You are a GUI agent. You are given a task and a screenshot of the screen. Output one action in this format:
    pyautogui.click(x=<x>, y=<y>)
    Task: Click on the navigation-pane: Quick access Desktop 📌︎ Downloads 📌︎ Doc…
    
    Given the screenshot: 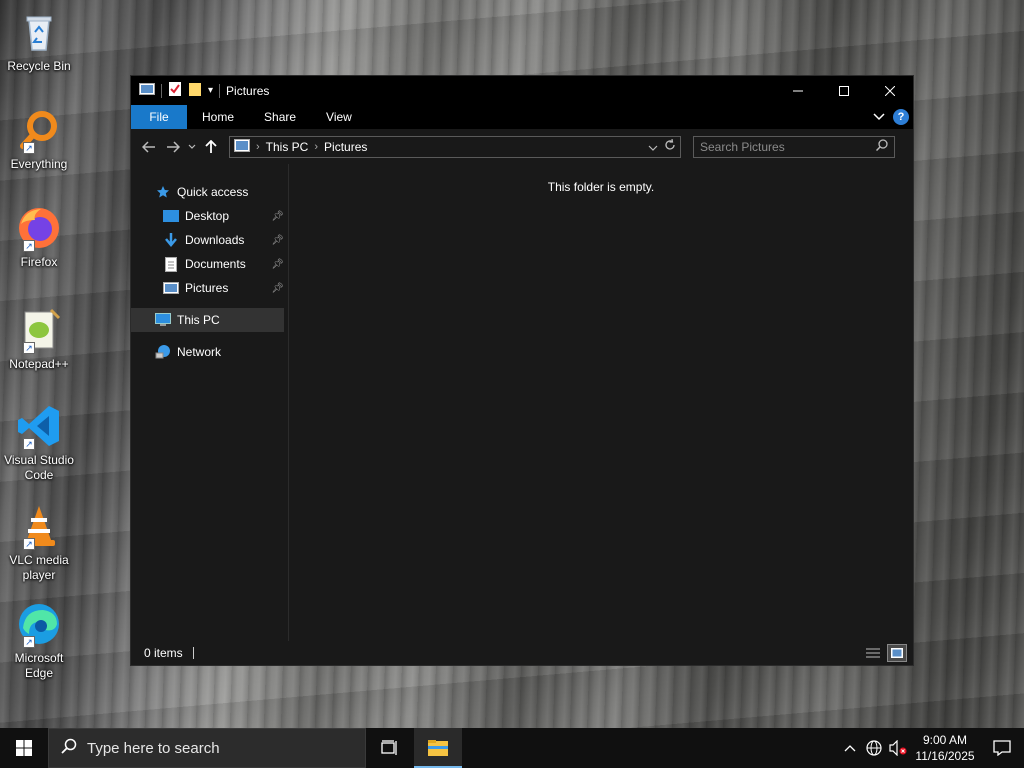 What is the action you would take?
    pyautogui.click(x=210, y=402)
    